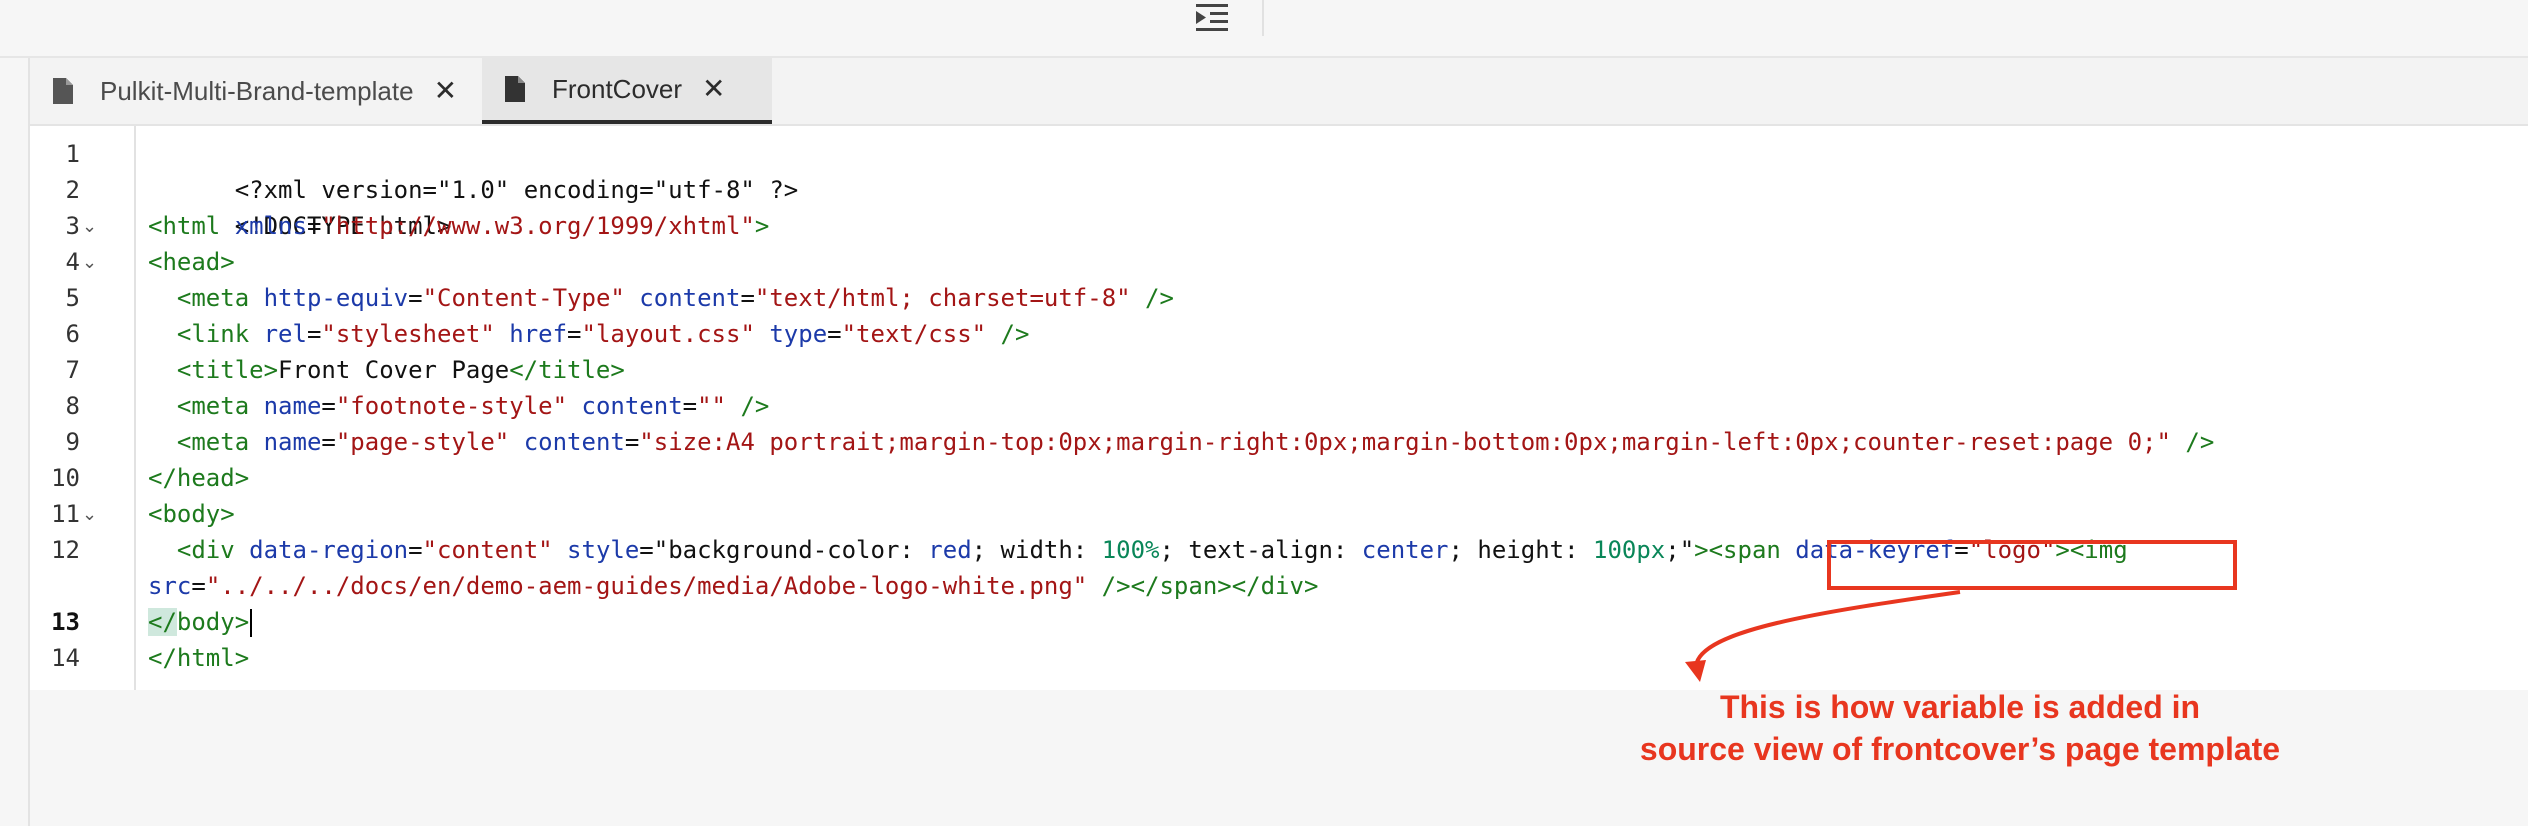  I want to click on code-token: 100%, so click(1130, 550).